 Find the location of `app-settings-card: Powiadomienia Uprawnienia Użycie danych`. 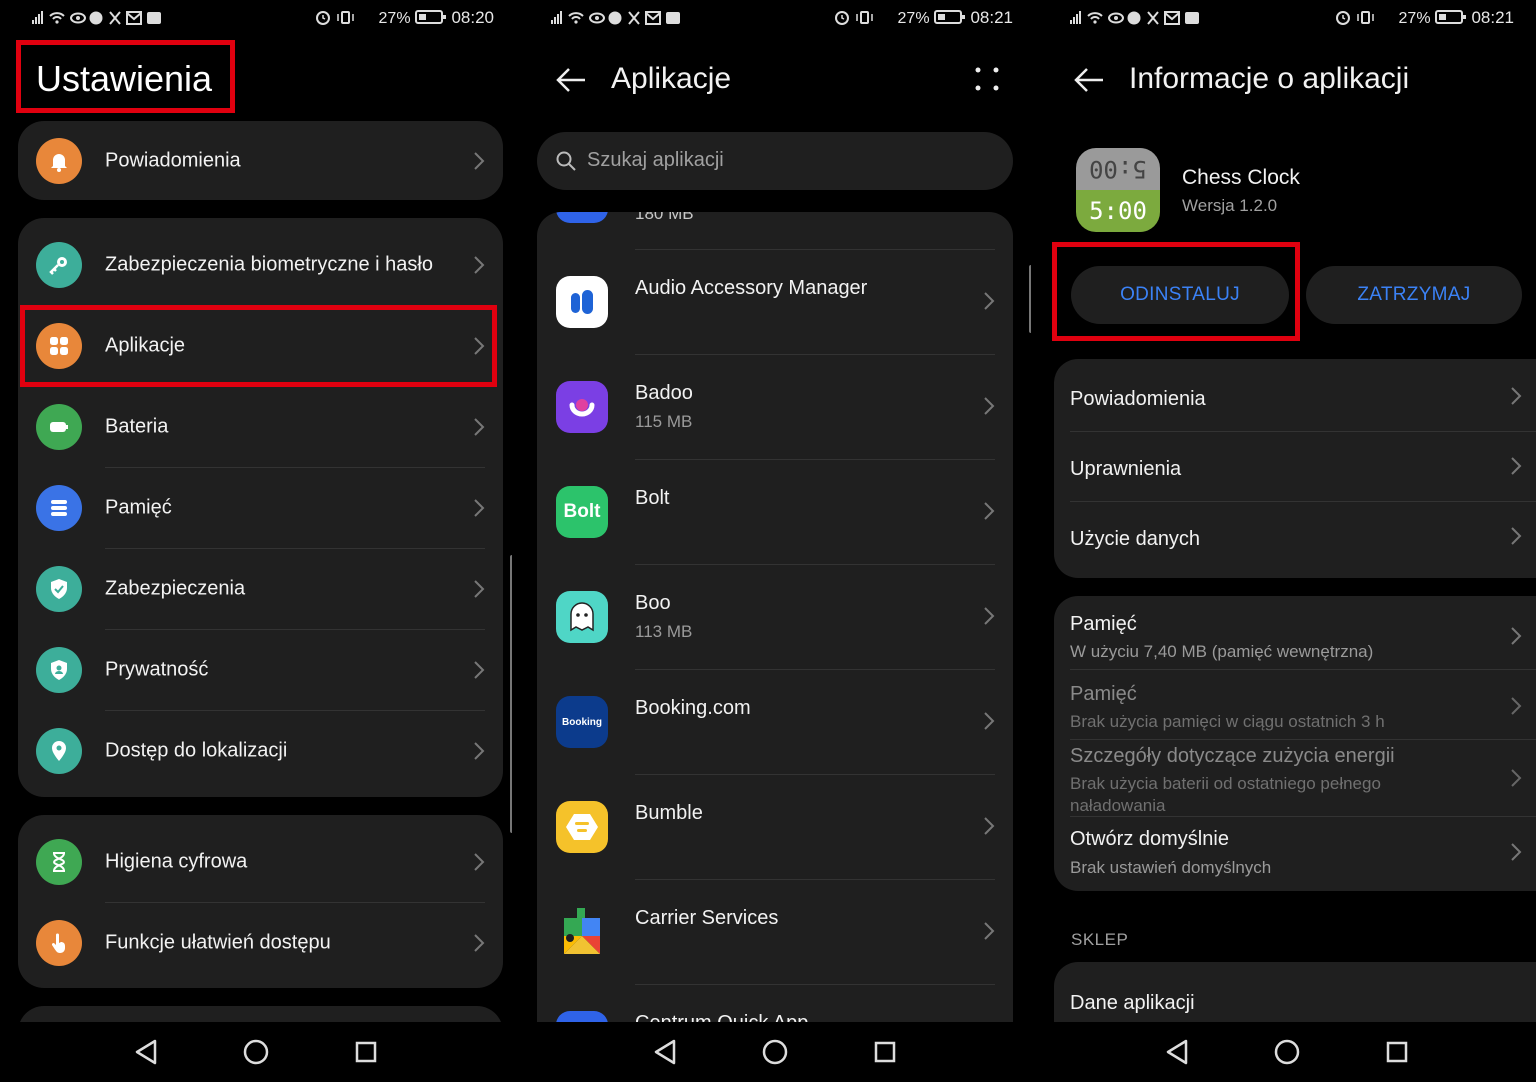

app-settings-card: Powiadomienia Uprawnienia Użycie danych is located at coordinates (1295, 468).